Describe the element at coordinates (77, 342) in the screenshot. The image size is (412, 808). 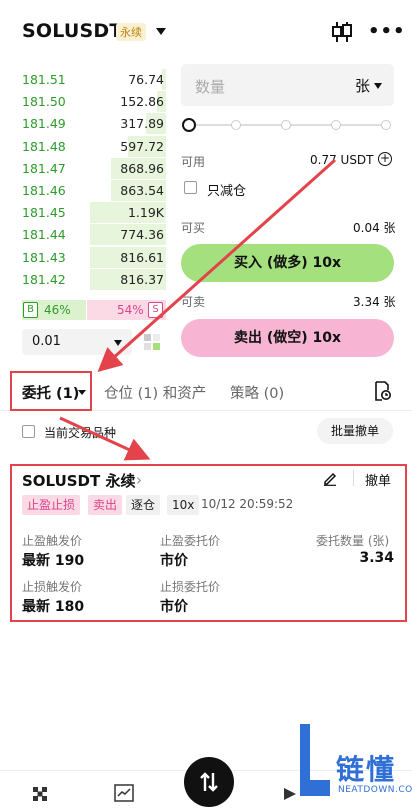
I see `price-precision-select: 0.01` at that location.